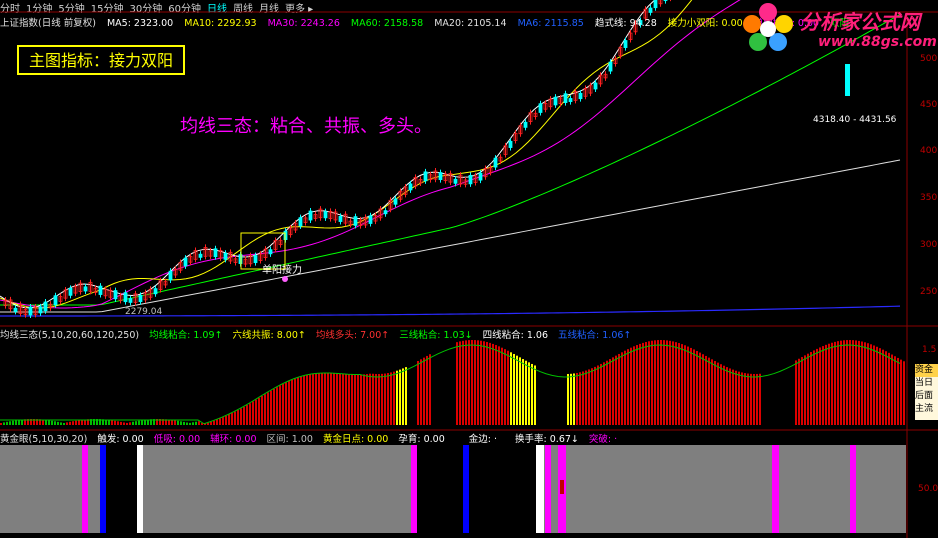 The image size is (938, 538). Describe the element at coordinates (924, 396) in the screenshot. I see `side-panel-line: 后面` at that location.